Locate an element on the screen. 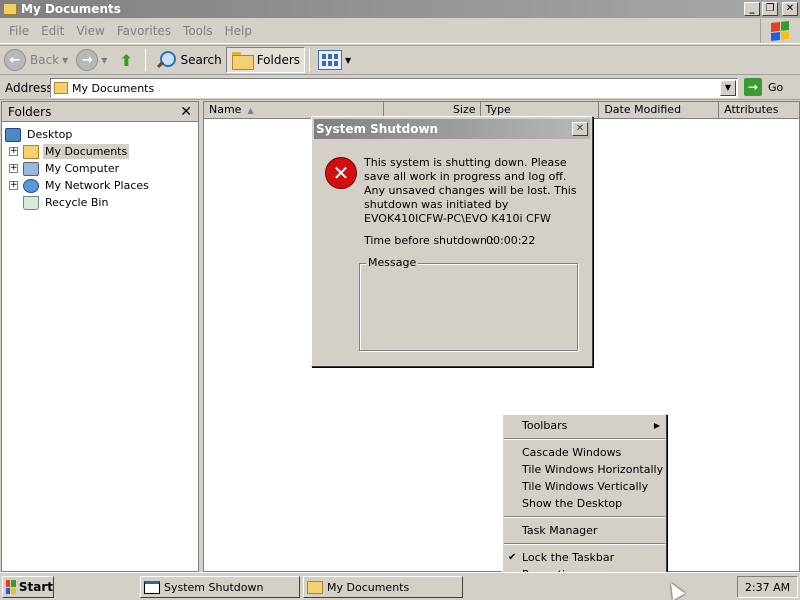 The height and width of the screenshot is (600, 800). address-dropdown-button: ▼ is located at coordinates (728, 88).